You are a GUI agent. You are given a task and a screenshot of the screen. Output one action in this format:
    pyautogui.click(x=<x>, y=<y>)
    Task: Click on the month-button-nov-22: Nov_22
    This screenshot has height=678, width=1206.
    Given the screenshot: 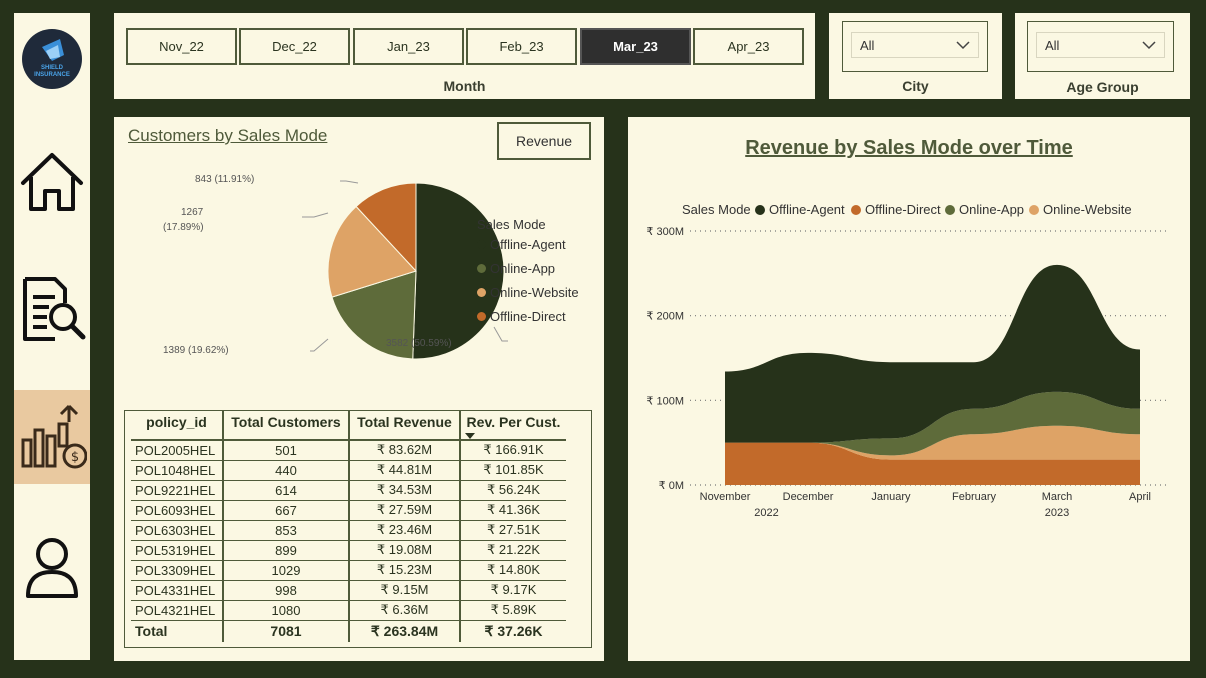 What is the action you would take?
    pyautogui.click(x=181, y=46)
    